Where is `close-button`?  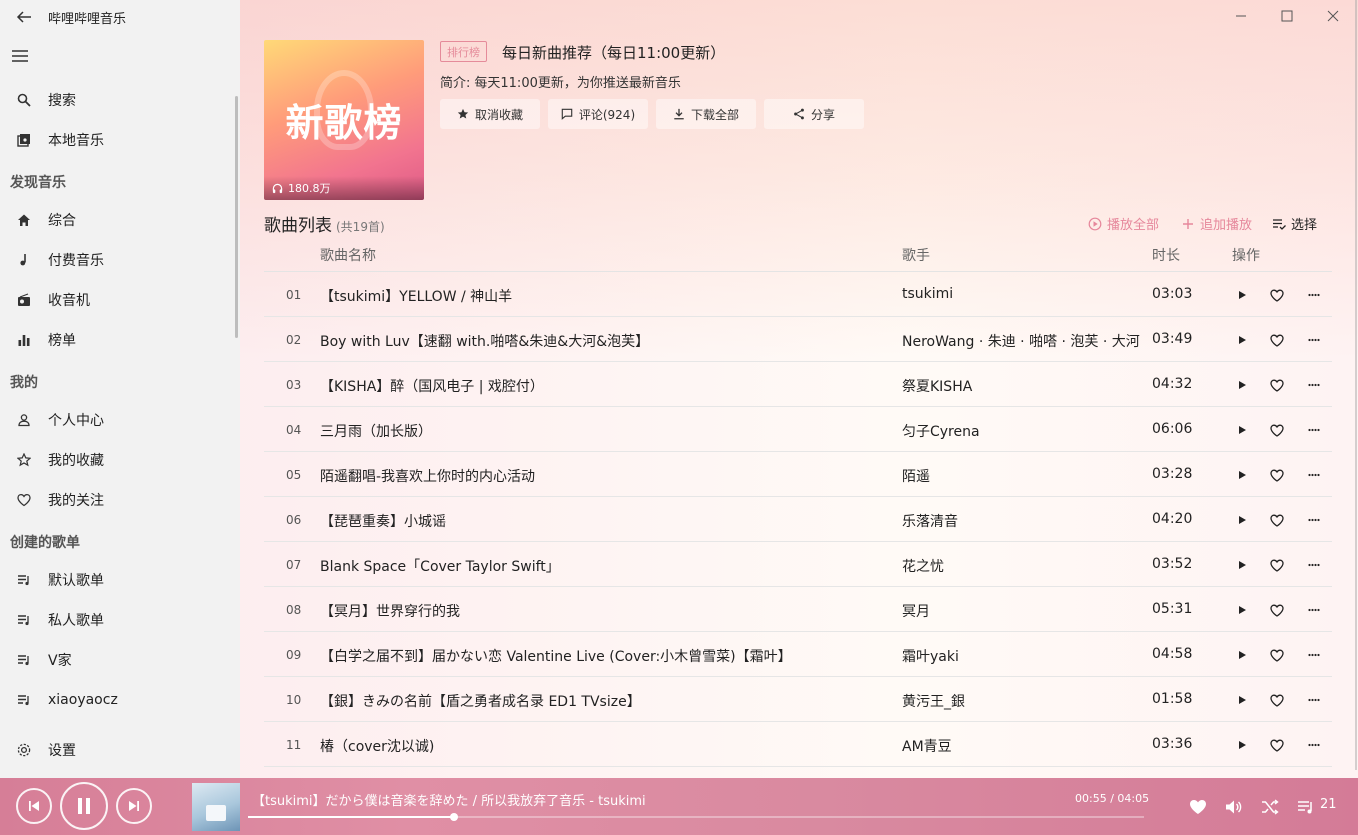
close-button is located at coordinates (1333, 16).